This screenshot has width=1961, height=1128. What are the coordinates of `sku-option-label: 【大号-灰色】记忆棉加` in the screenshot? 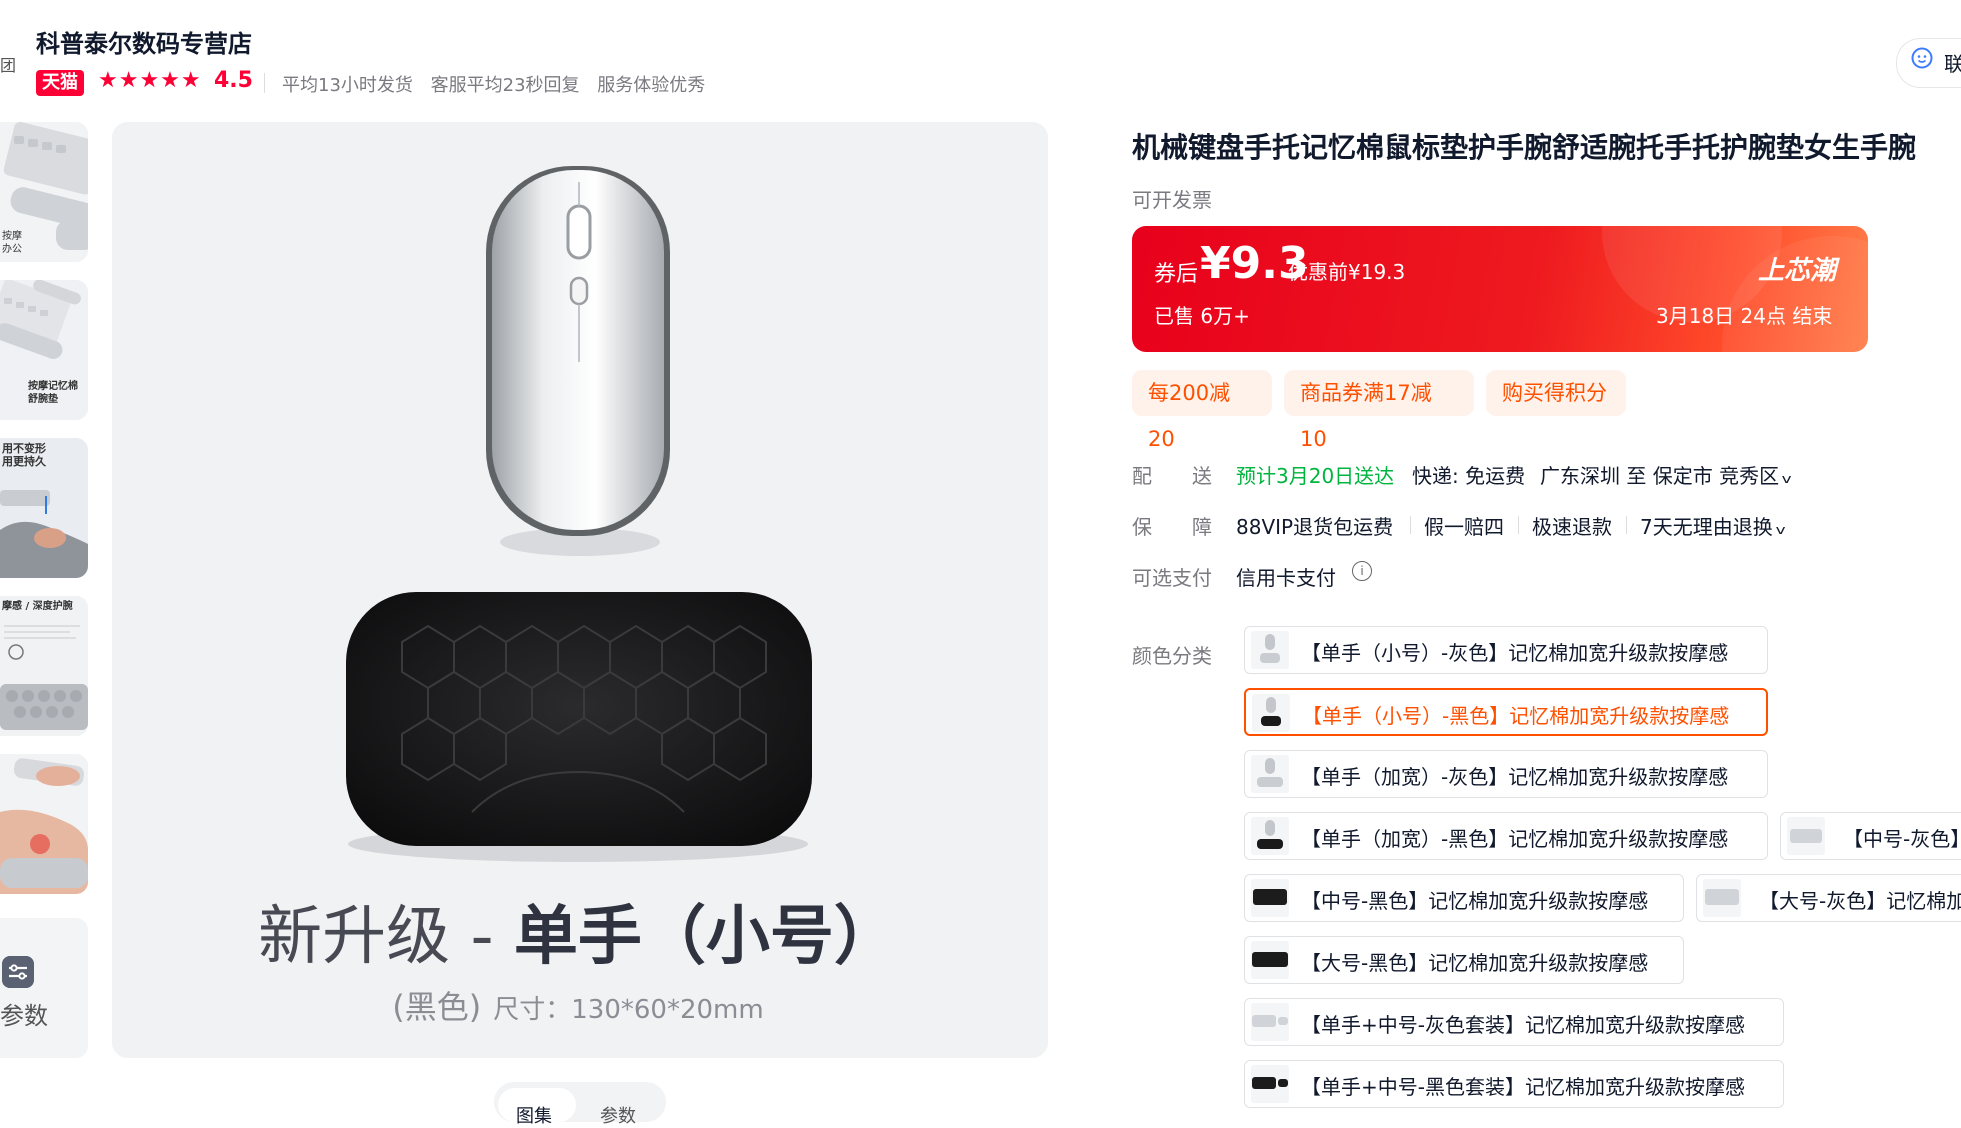 It's located at (1860, 901).